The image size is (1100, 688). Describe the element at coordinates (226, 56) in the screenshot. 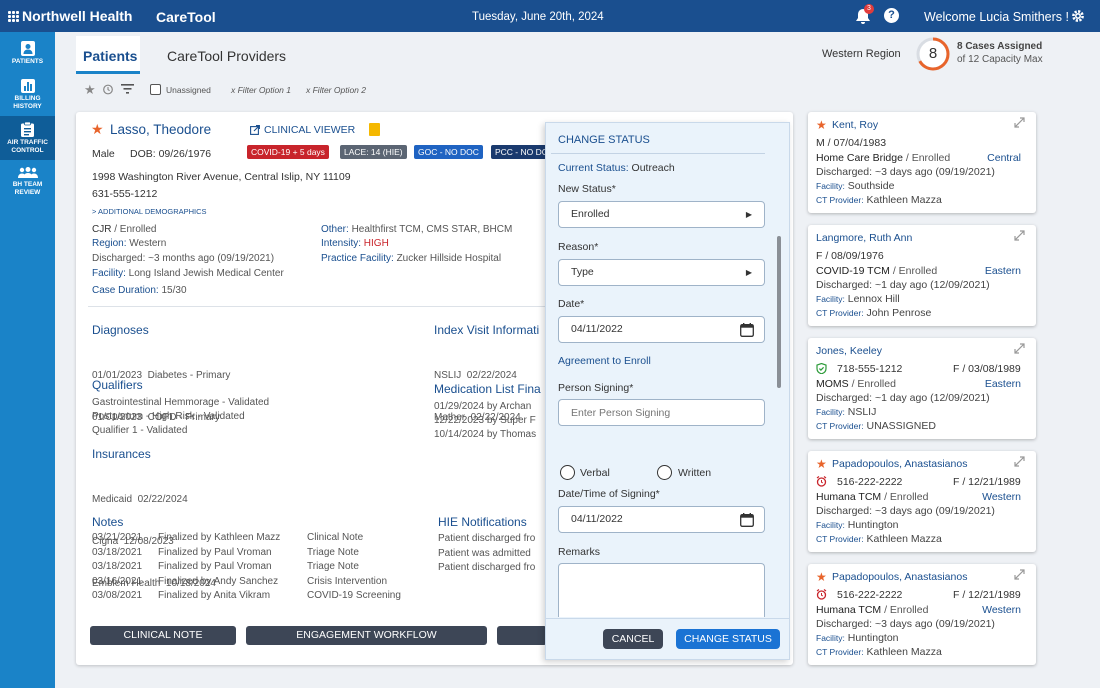

I see `tab-caretool-providers: CareTool Providers` at that location.